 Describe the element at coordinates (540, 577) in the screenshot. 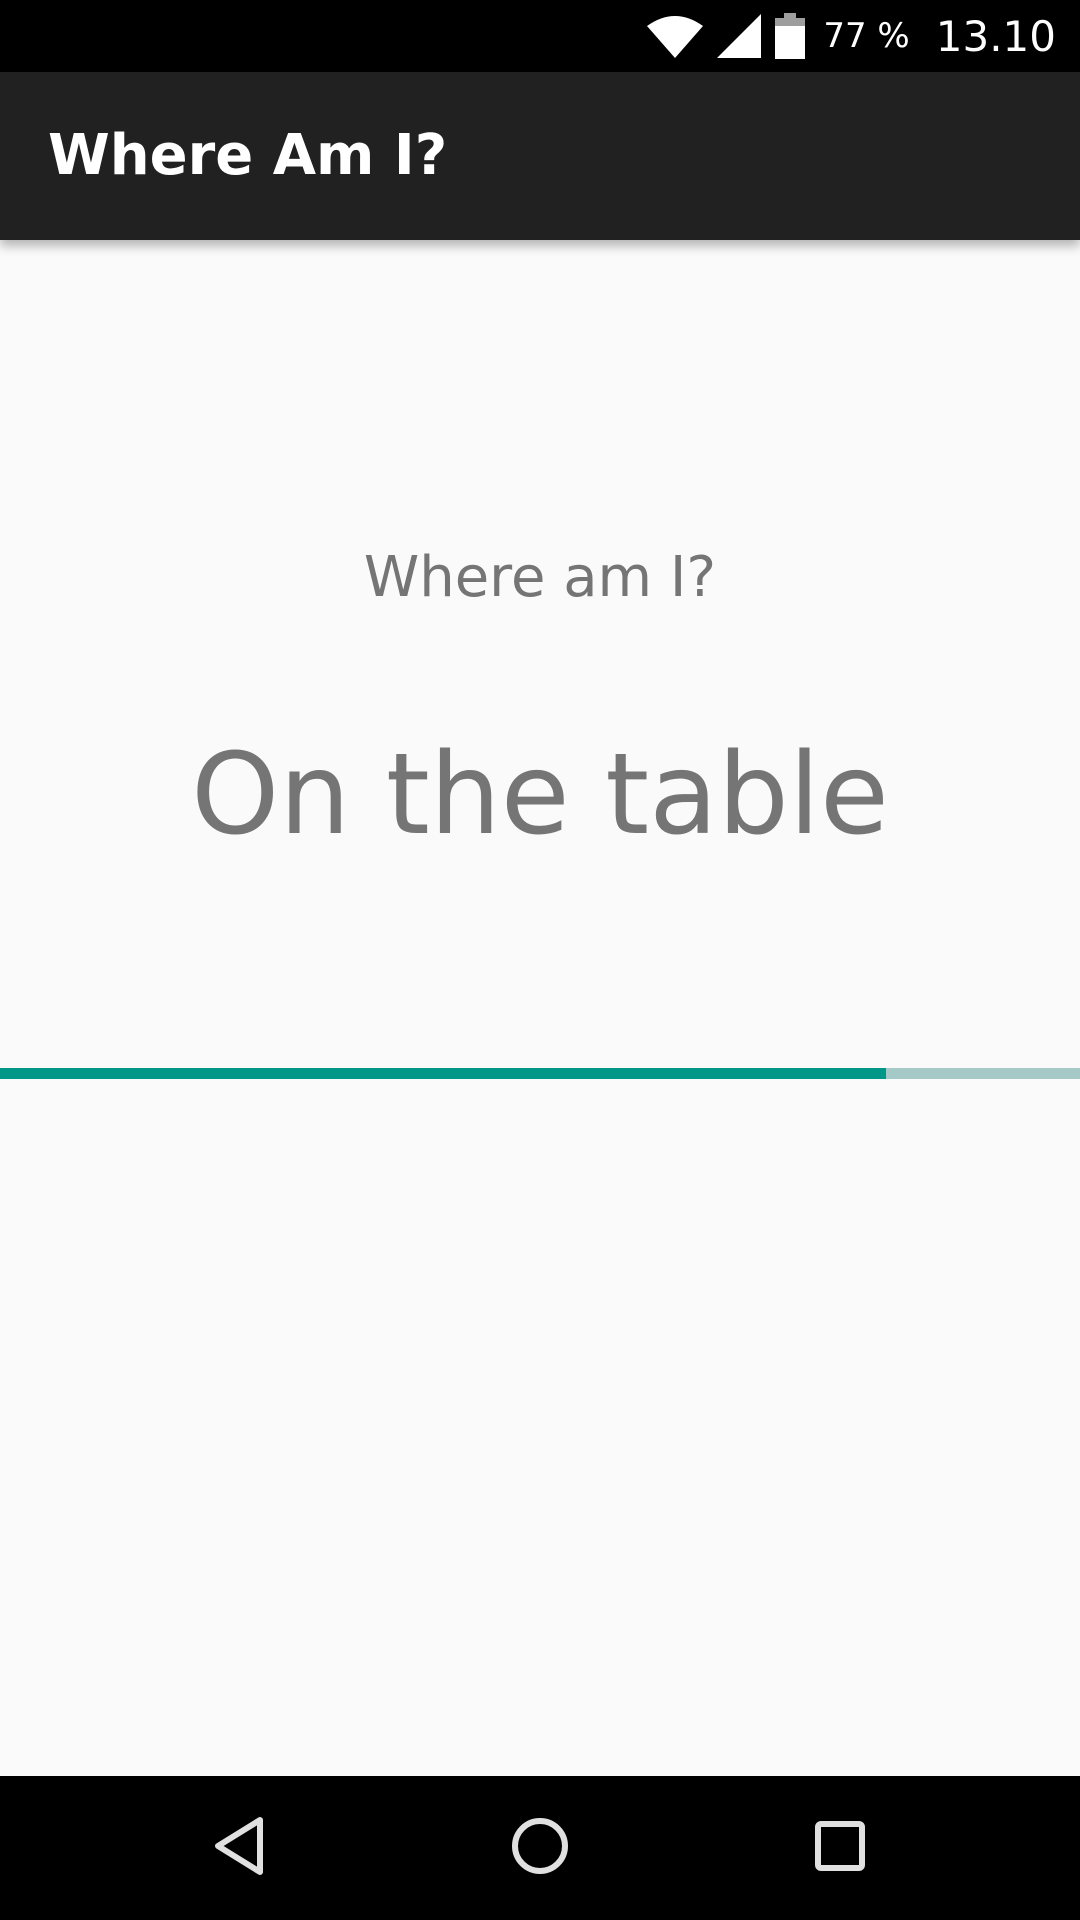

I see `question-label: Where am I?` at that location.